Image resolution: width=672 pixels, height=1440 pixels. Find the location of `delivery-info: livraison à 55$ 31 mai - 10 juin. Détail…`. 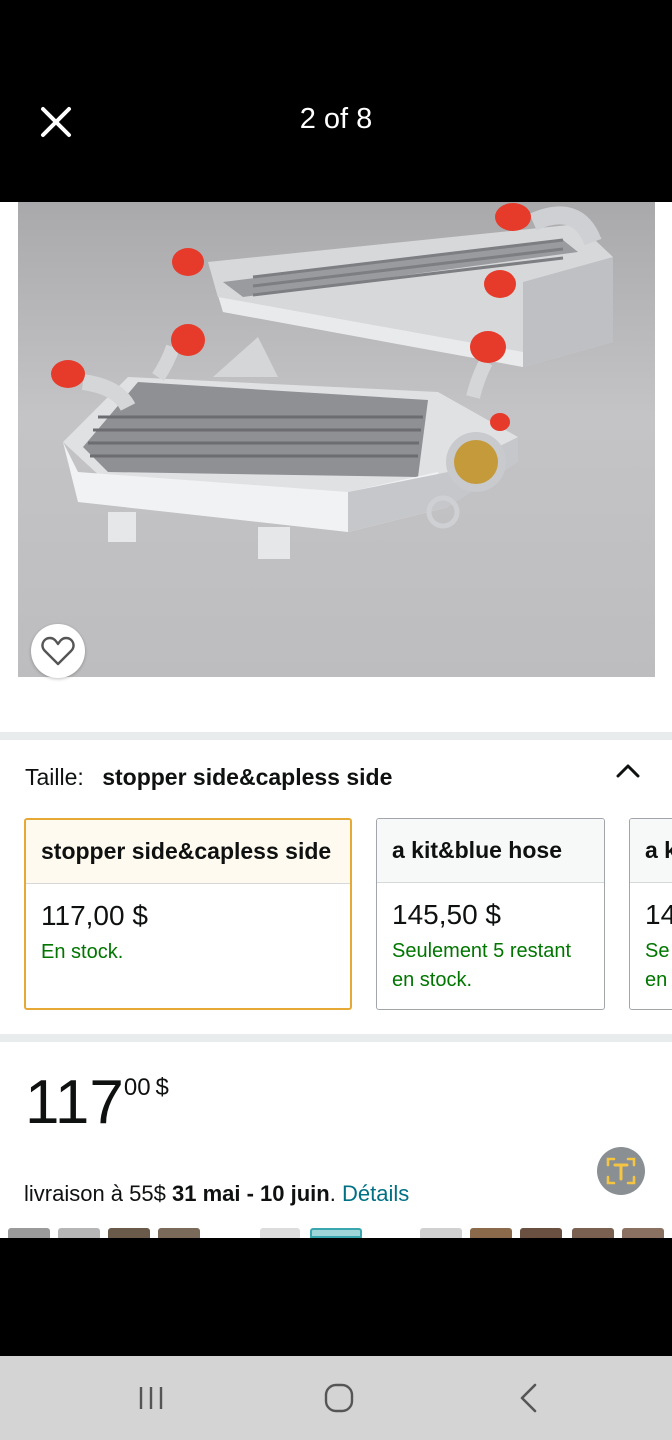

delivery-info: livraison à 55$ 31 mai - 10 juin. Détail… is located at coordinates (216, 1194).